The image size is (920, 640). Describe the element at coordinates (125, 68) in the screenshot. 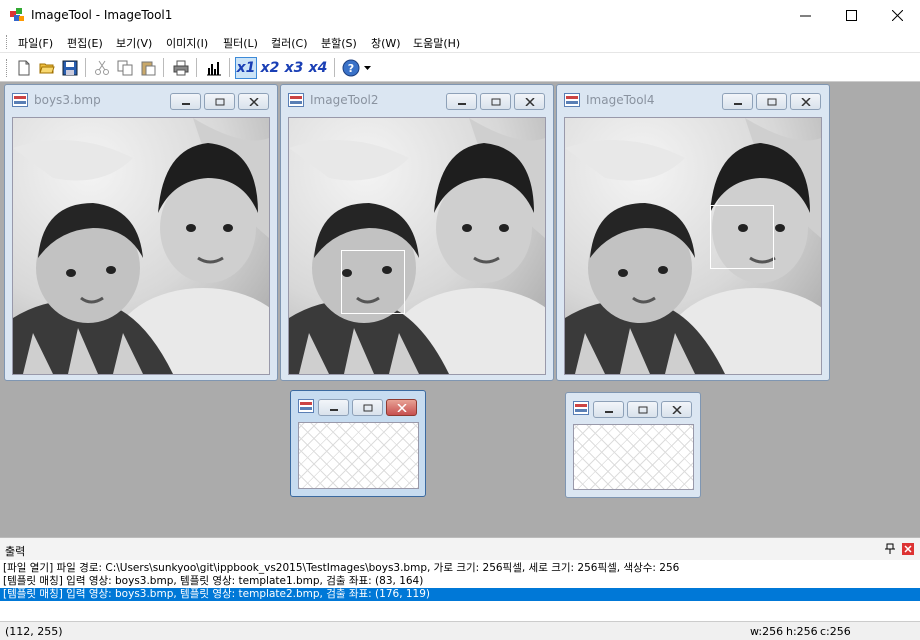

I see `copy-button` at that location.